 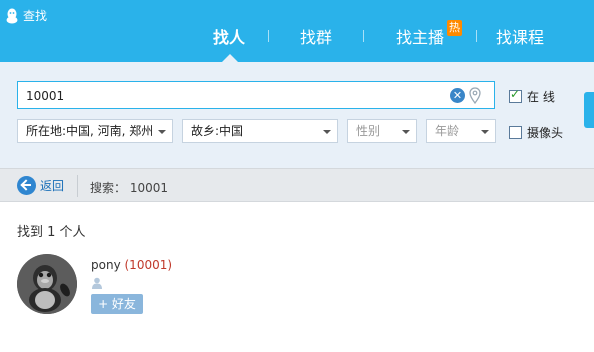 What do you see at coordinates (368, 131) in the screenshot?
I see `gender-dropdown-value: 性别` at bounding box center [368, 131].